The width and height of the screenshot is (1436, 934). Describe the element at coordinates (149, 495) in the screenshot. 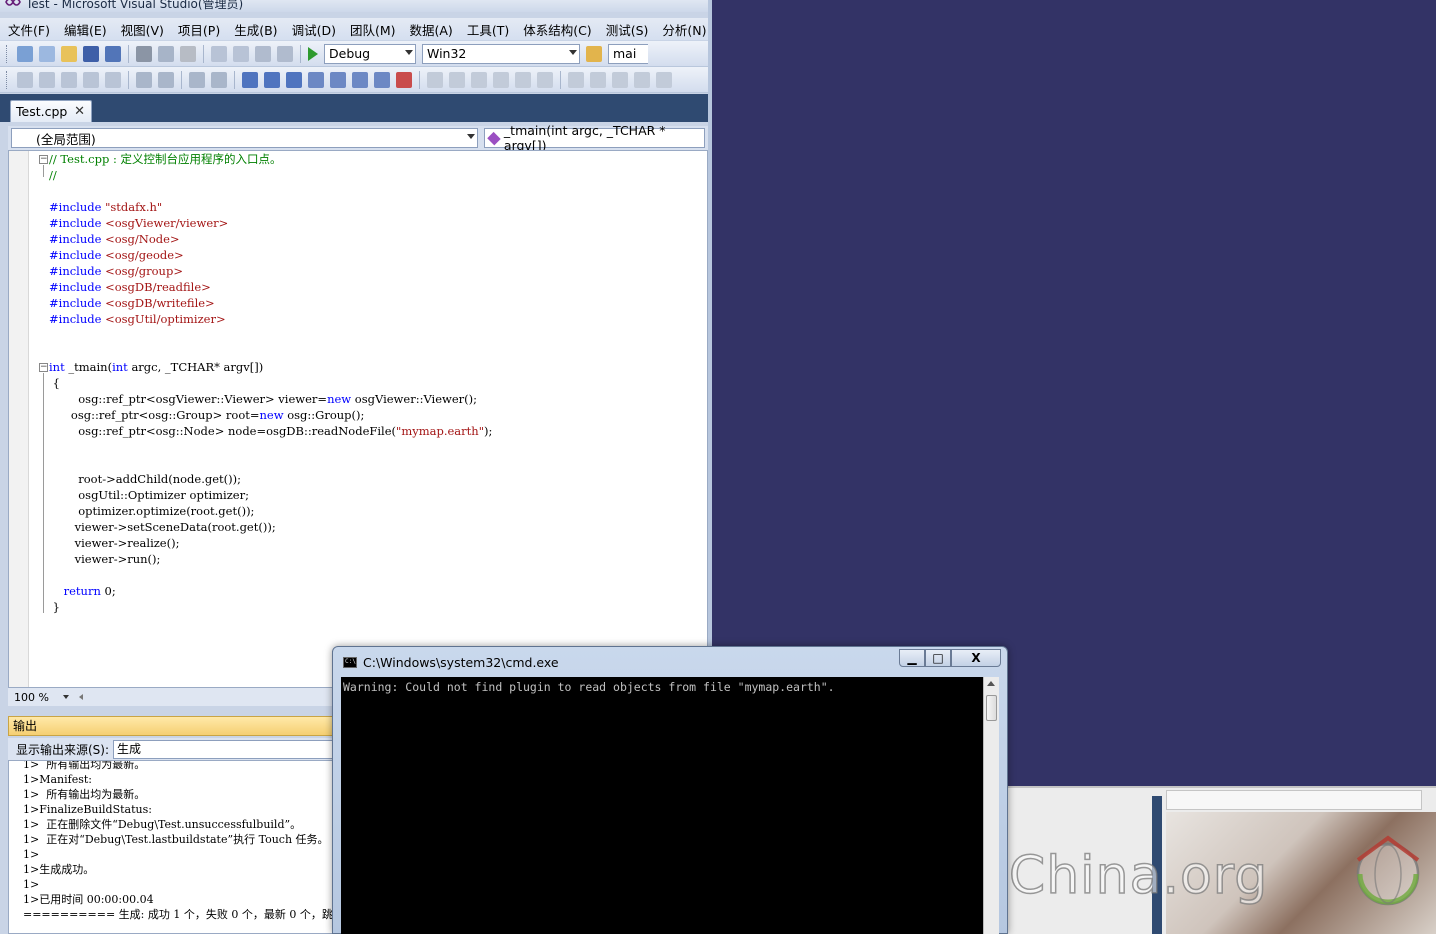

I see `code-line: osgUtil::Optimizer optimizer;` at that location.